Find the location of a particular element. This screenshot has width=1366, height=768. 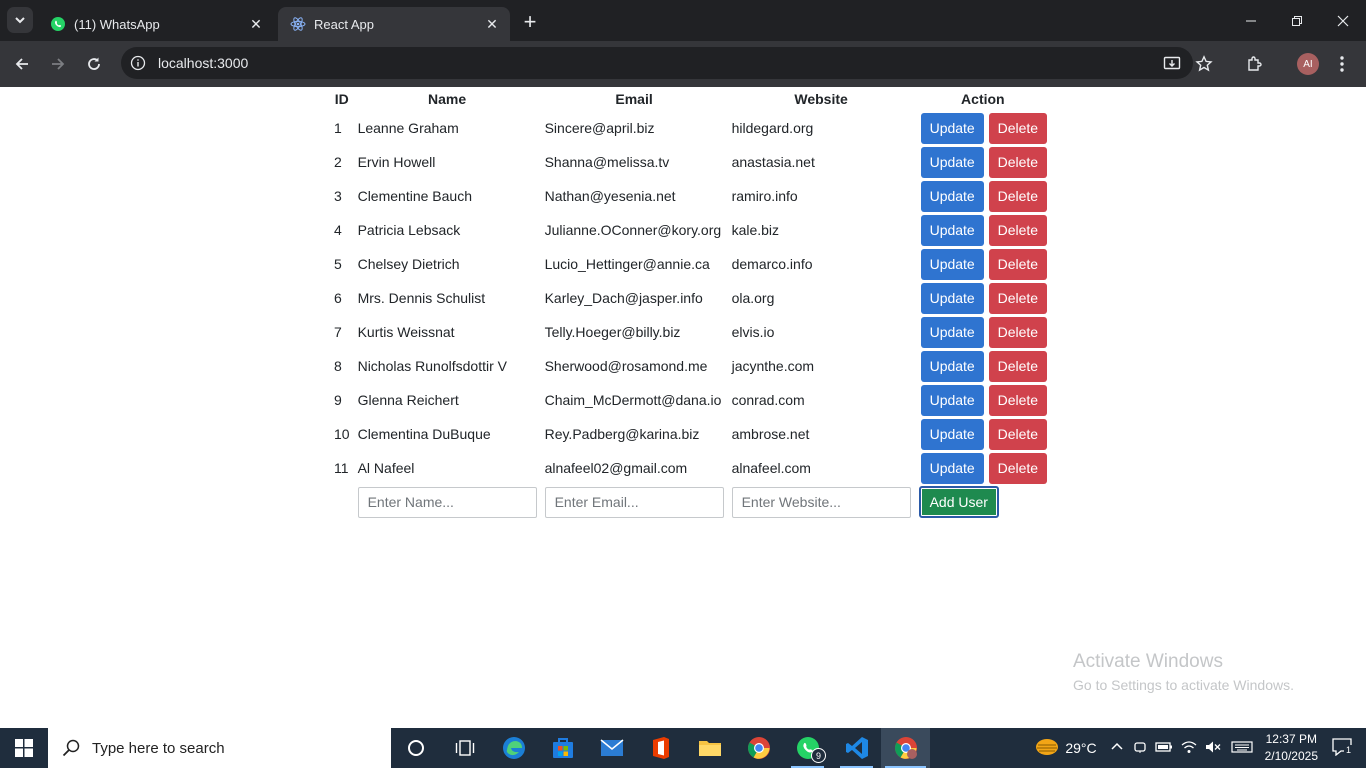

cell-actions: Update Delete is located at coordinates (983, 332).